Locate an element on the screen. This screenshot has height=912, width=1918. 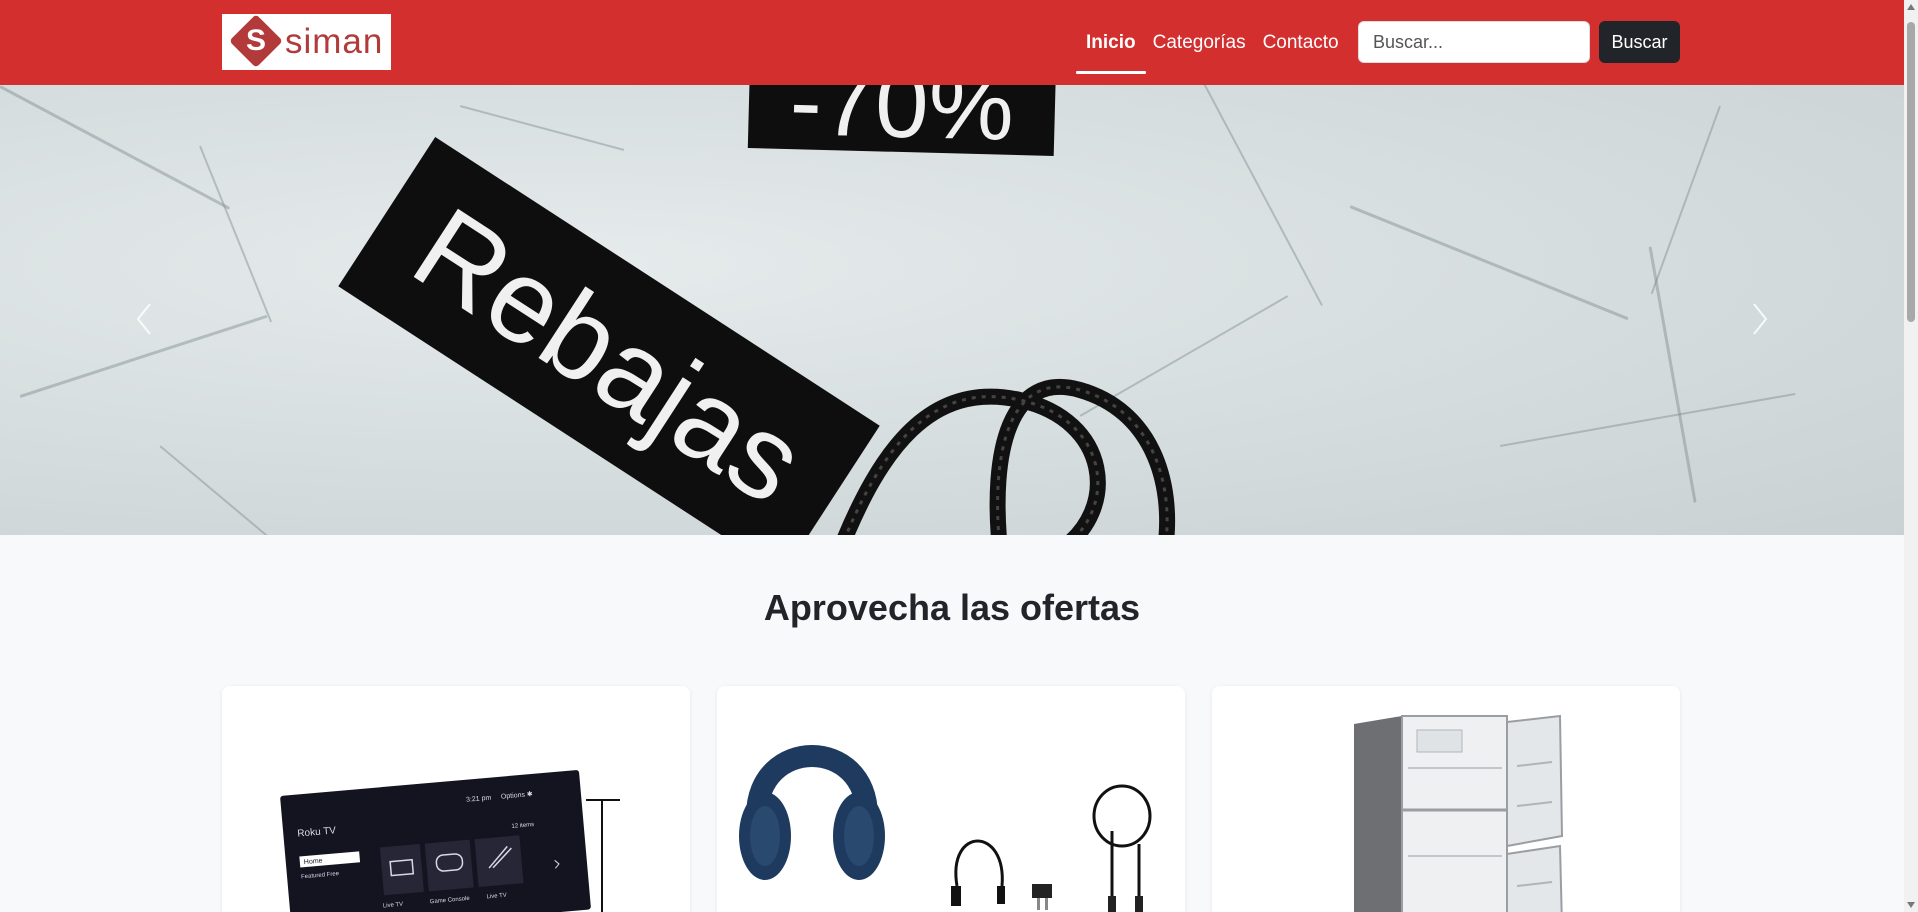
offers-title: Aprovecha las ofertas is located at coordinates (952, 607).